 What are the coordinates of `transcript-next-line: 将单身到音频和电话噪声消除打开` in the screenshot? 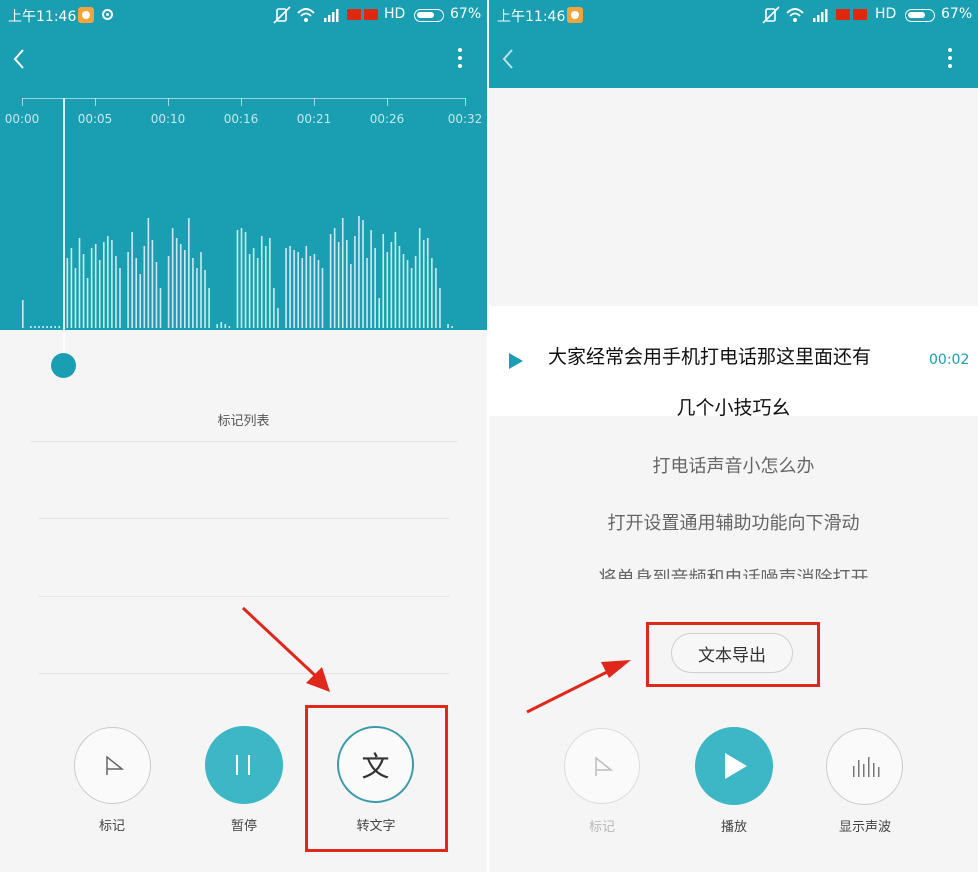 It's located at (733, 571).